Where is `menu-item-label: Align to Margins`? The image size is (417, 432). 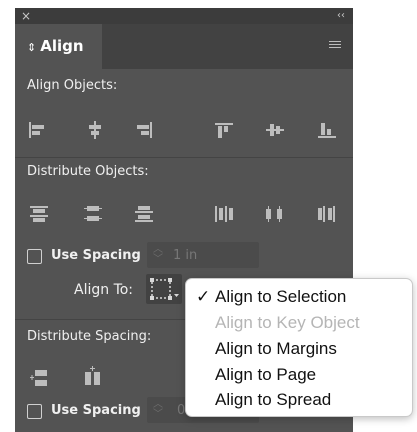
menu-item-label: Align to Margins is located at coordinates (276, 348).